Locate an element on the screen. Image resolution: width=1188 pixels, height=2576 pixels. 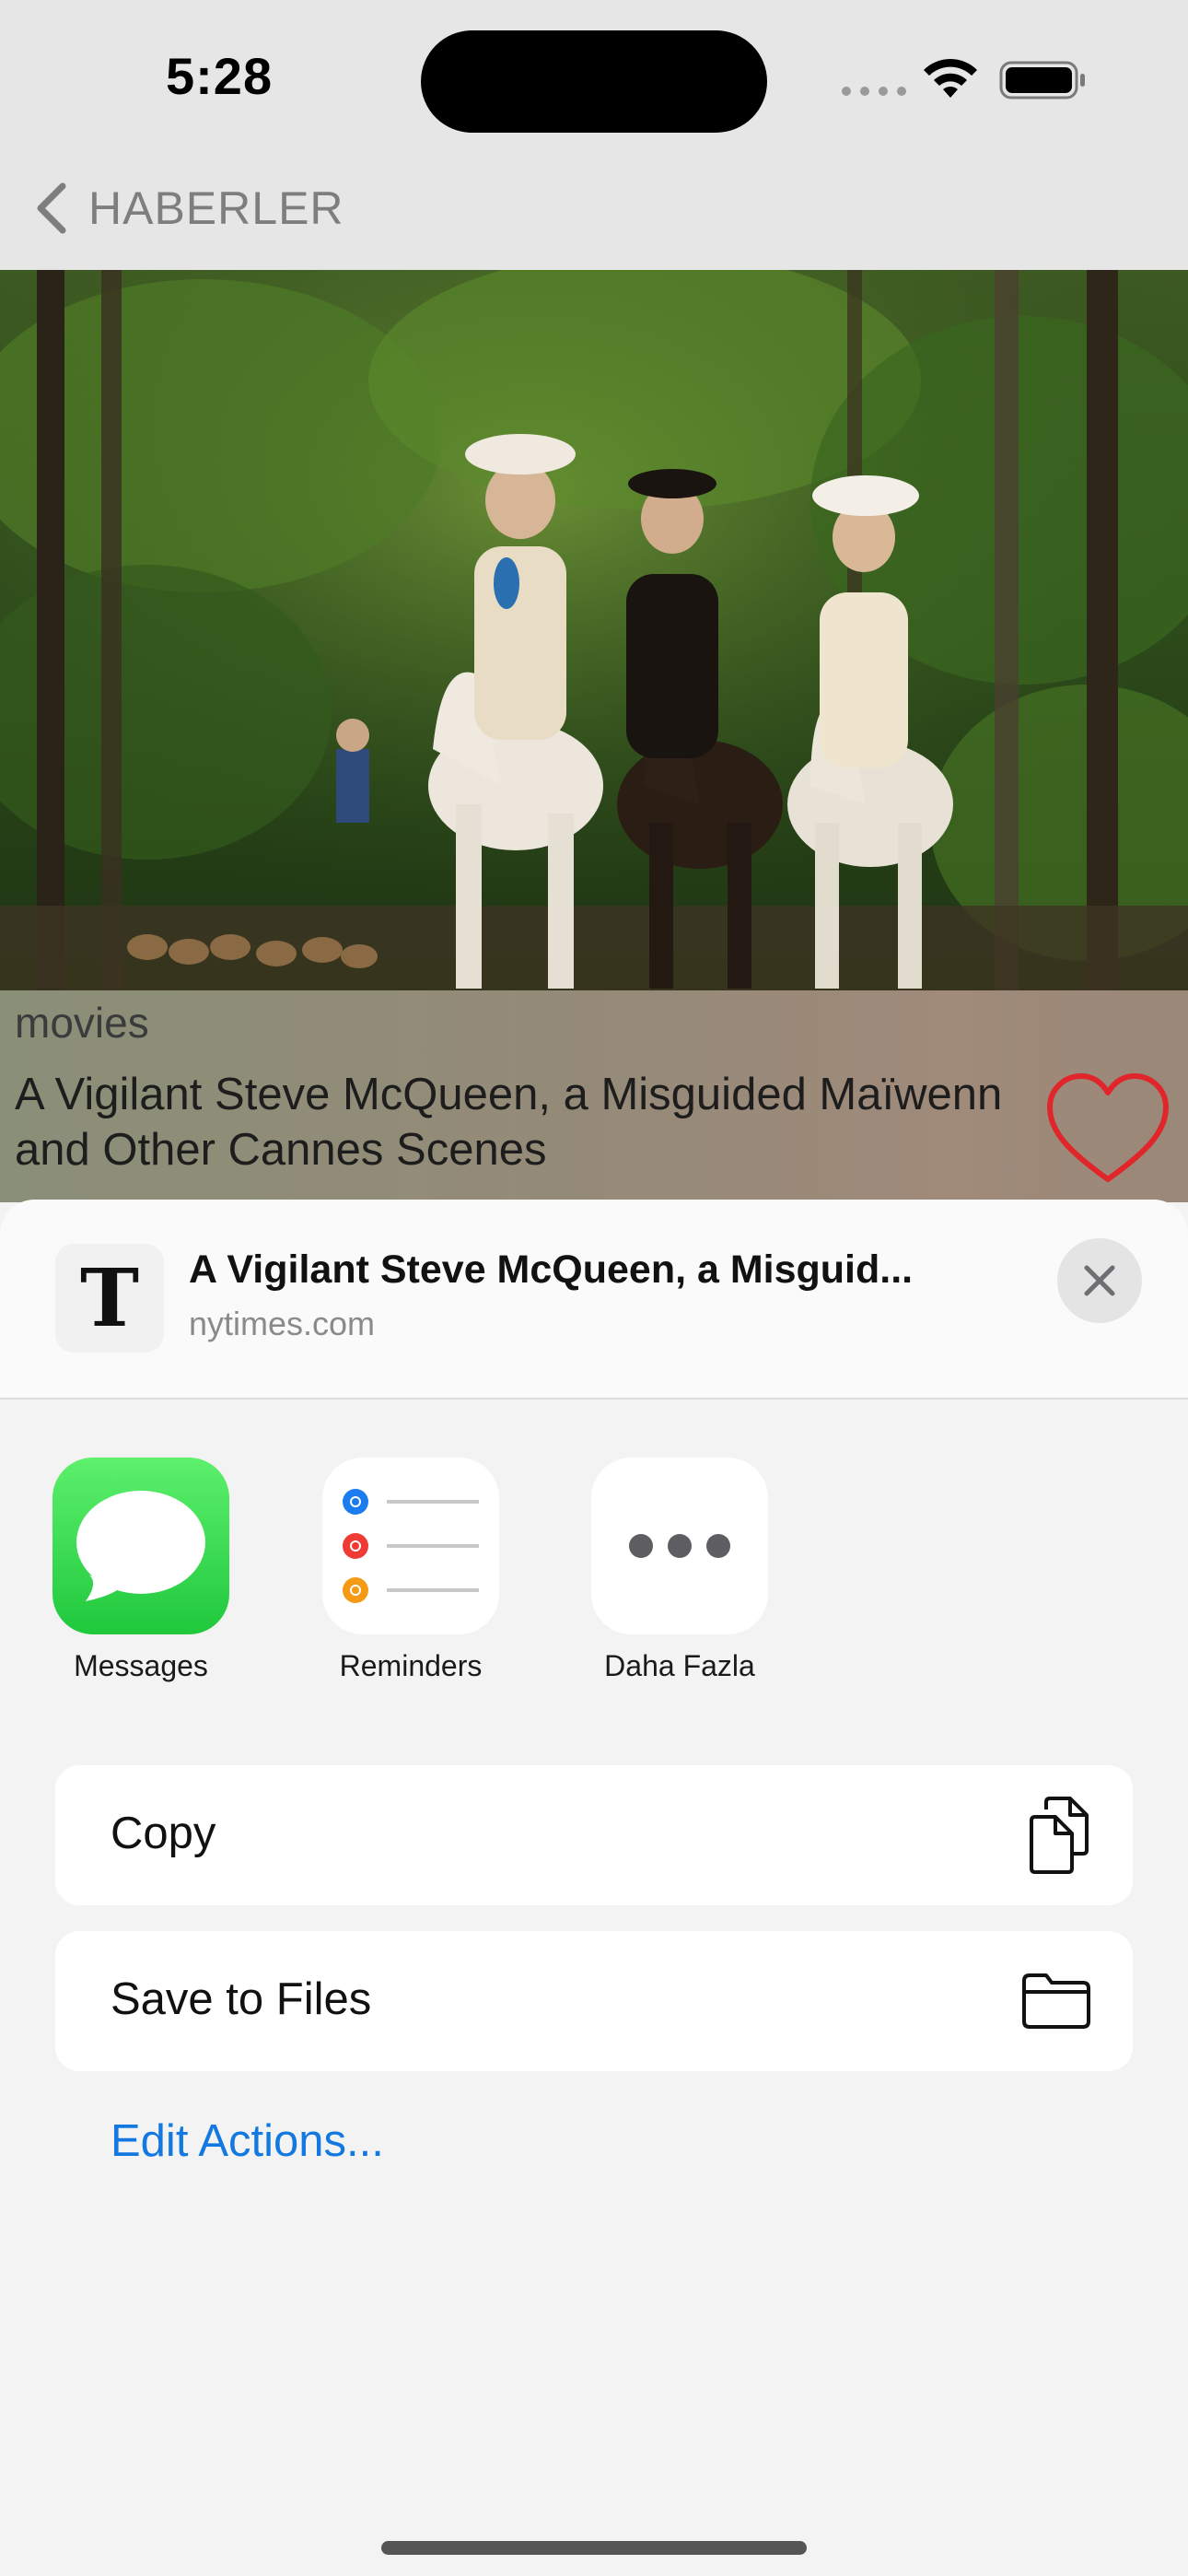
status-time: 5:28 is located at coordinates (220, 76).